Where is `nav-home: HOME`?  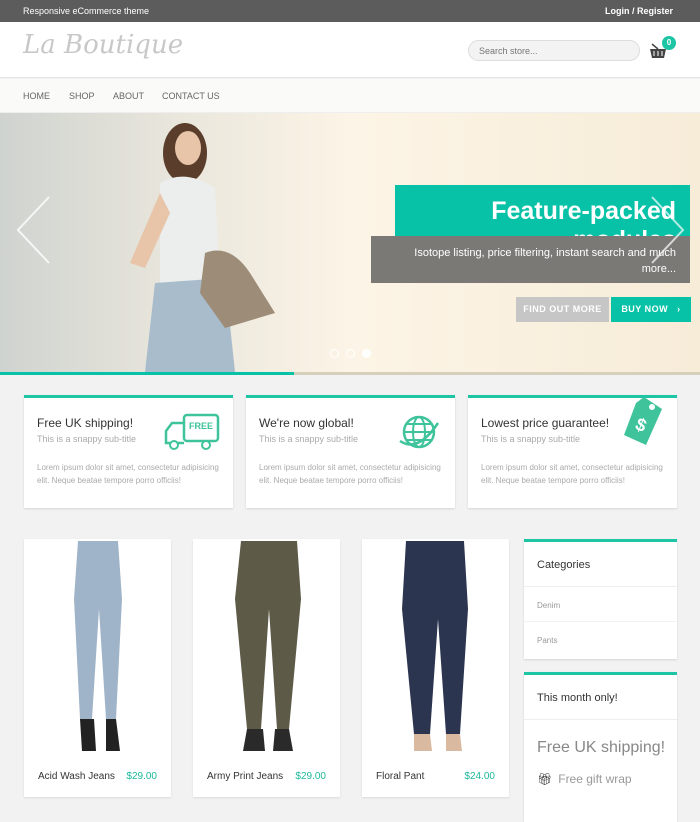 nav-home: HOME is located at coordinates (36, 96).